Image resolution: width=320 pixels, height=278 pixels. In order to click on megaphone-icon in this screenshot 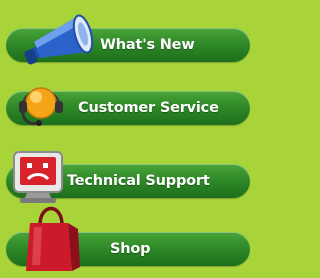, I will do `click(59, 39)`.